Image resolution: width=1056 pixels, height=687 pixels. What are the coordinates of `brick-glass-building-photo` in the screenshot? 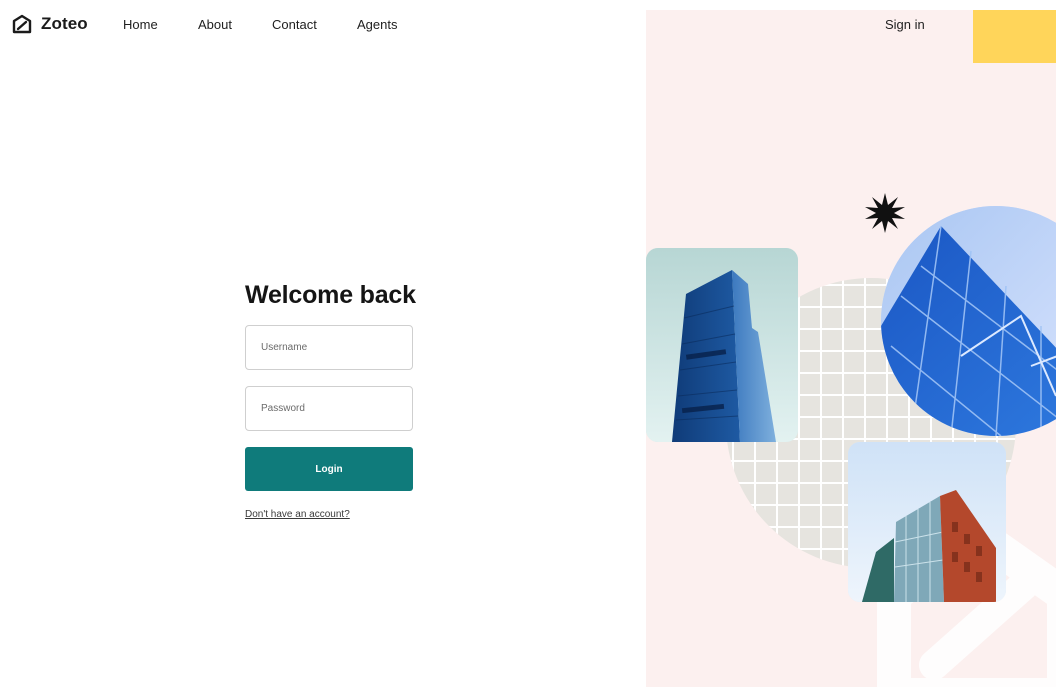 It's located at (927, 522).